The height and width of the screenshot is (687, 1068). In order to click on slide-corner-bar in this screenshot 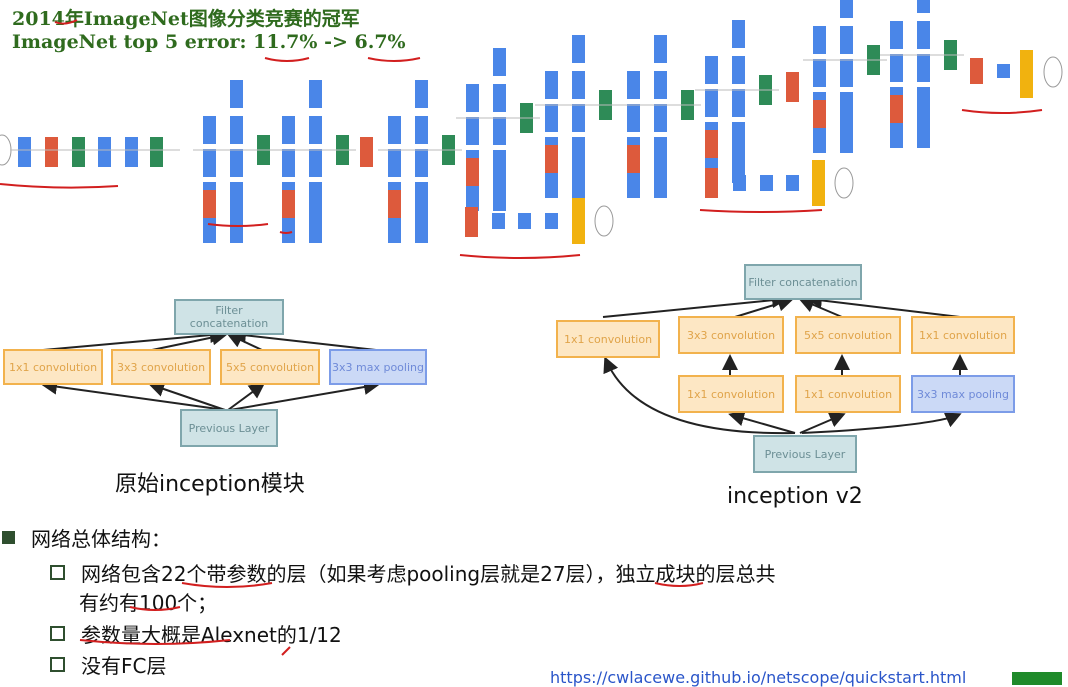, I will do `click(1037, 678)`.